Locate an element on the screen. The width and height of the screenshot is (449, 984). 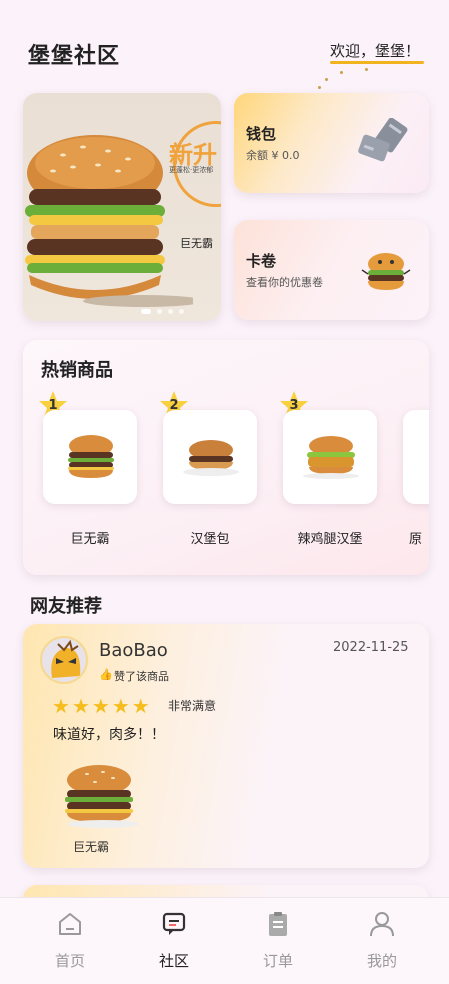
product-name: 辣鸡腿汉堡 is located at coordinates (330, 539).